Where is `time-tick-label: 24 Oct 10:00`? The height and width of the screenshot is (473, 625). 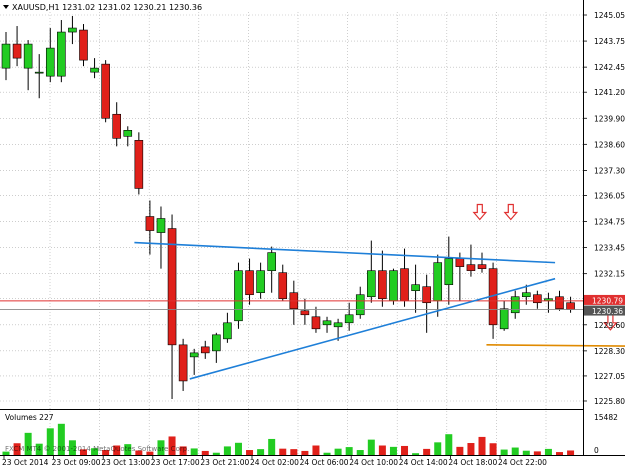
time-tick-label: 24 Oct 10:00 is located at coordinates (373, 462).